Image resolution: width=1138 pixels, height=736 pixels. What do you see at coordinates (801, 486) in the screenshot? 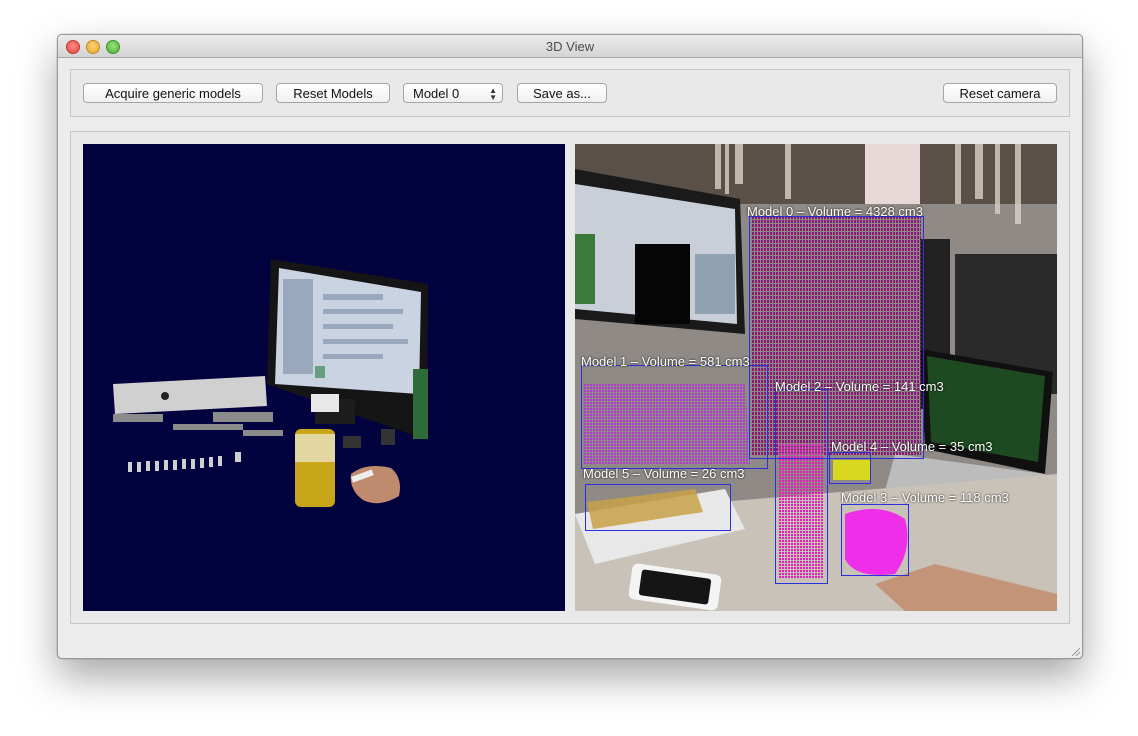
I see `model-2-bounding-box` at bounding box center [801, 486].